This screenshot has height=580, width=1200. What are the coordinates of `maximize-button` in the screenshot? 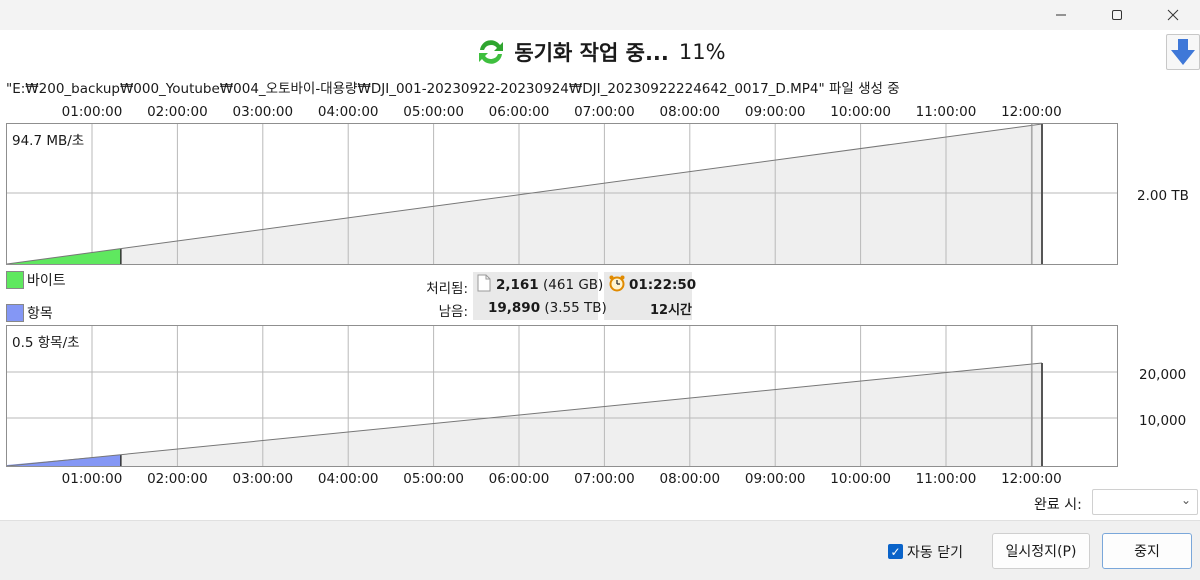 It's located at (1117, 15).